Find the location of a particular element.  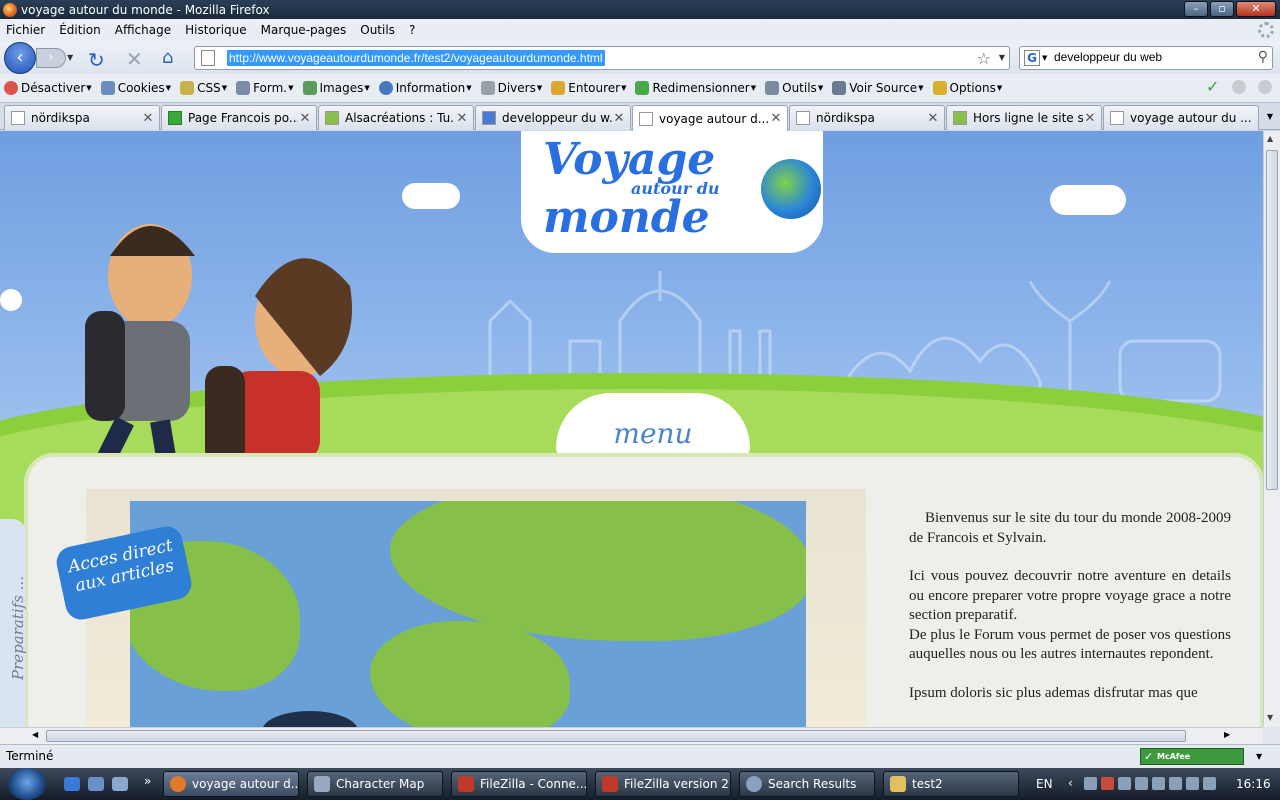

bookmark-star-icon: ☆ is located at coordinates (984, 58).